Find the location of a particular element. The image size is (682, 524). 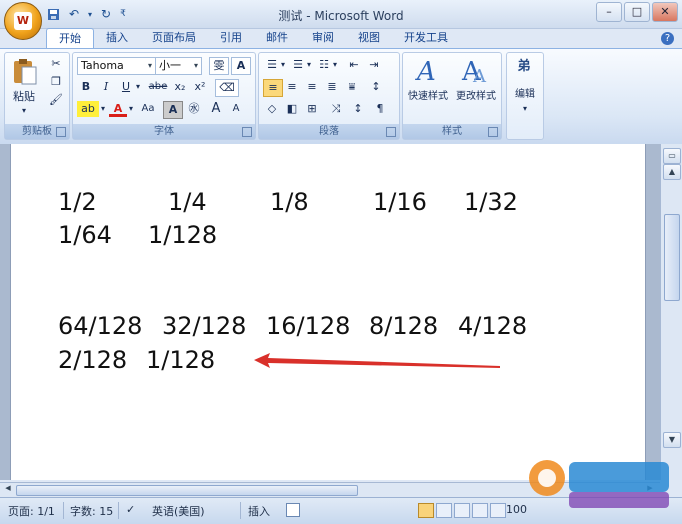

text-1-128-b: 1/128 is located at coordinates (181, 360).